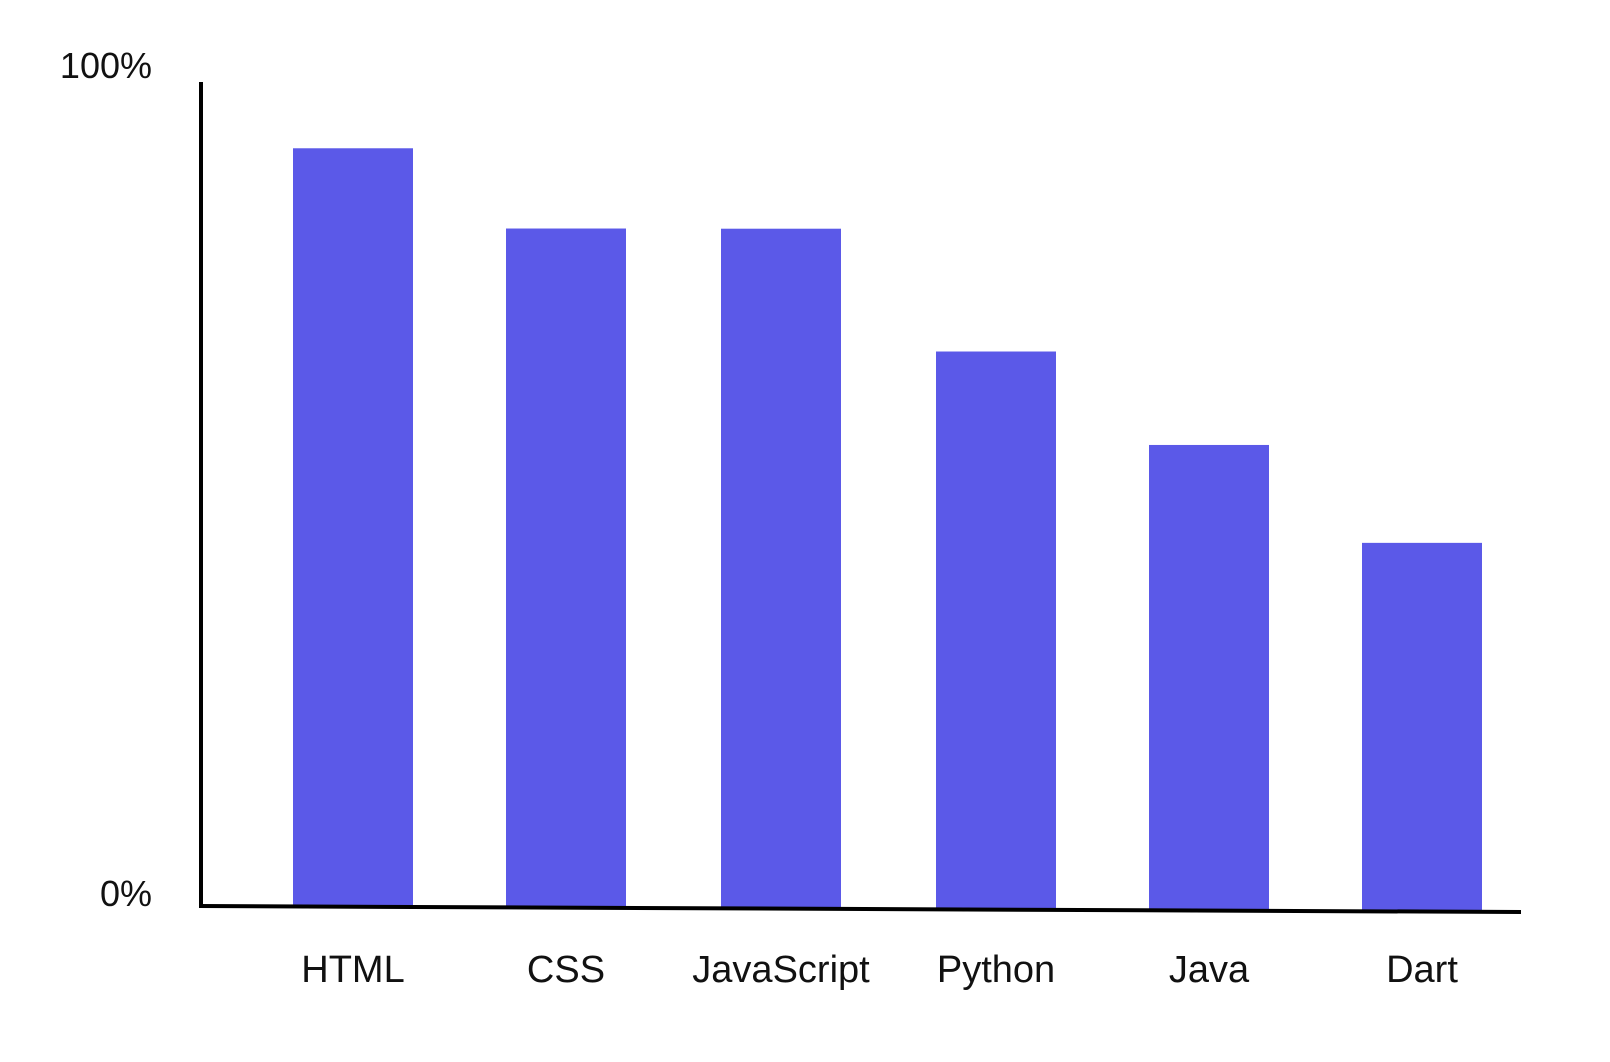 The image size is (1610, 1062). What do you see at coordinates (996, 970) in the screenshot?
I see `x-tick-label-python: Python` at bounding box center [996, 970].